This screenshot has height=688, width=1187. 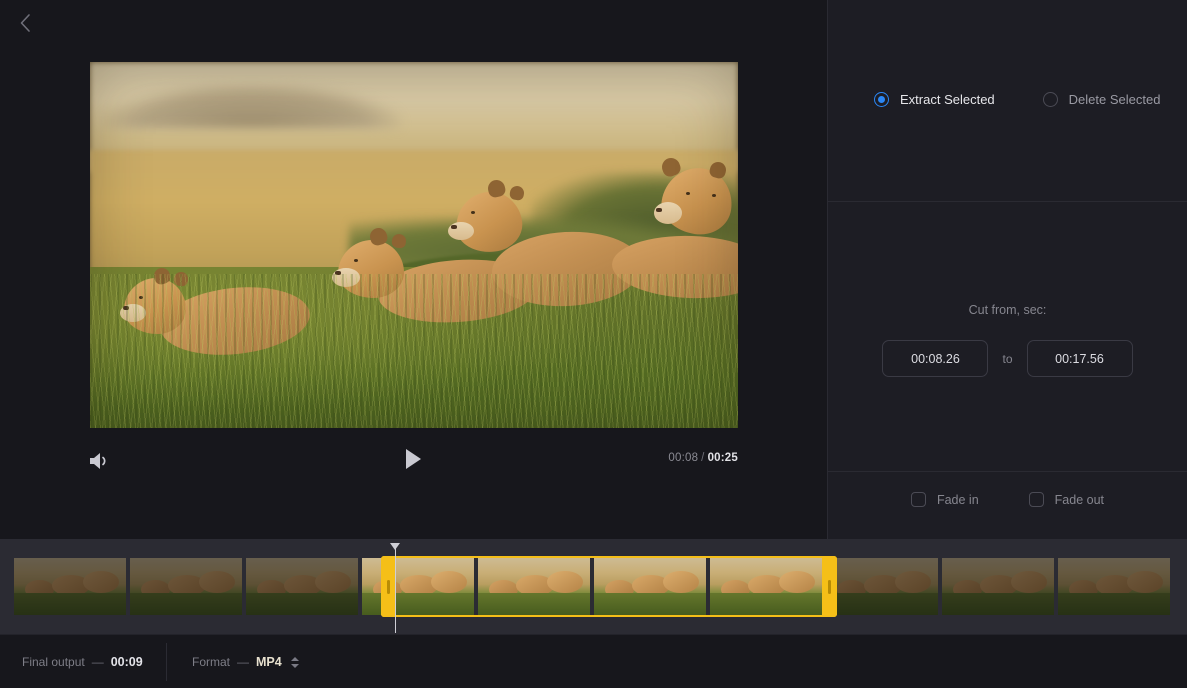 I want to click on checkbox-fade-in: Fade in, so click(x=944, y=499).